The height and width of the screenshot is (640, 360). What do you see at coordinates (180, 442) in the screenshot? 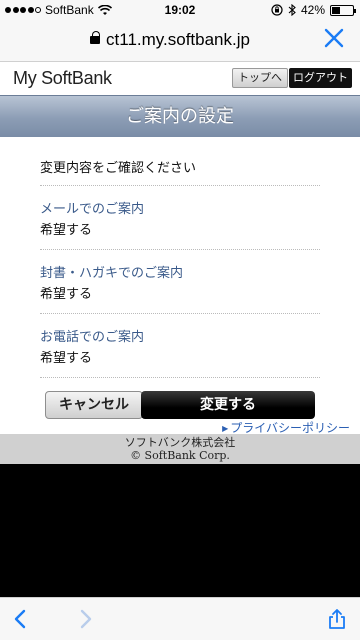
I see `company-name: ソフトバンク株式会社` at bounding box center [180, 442].